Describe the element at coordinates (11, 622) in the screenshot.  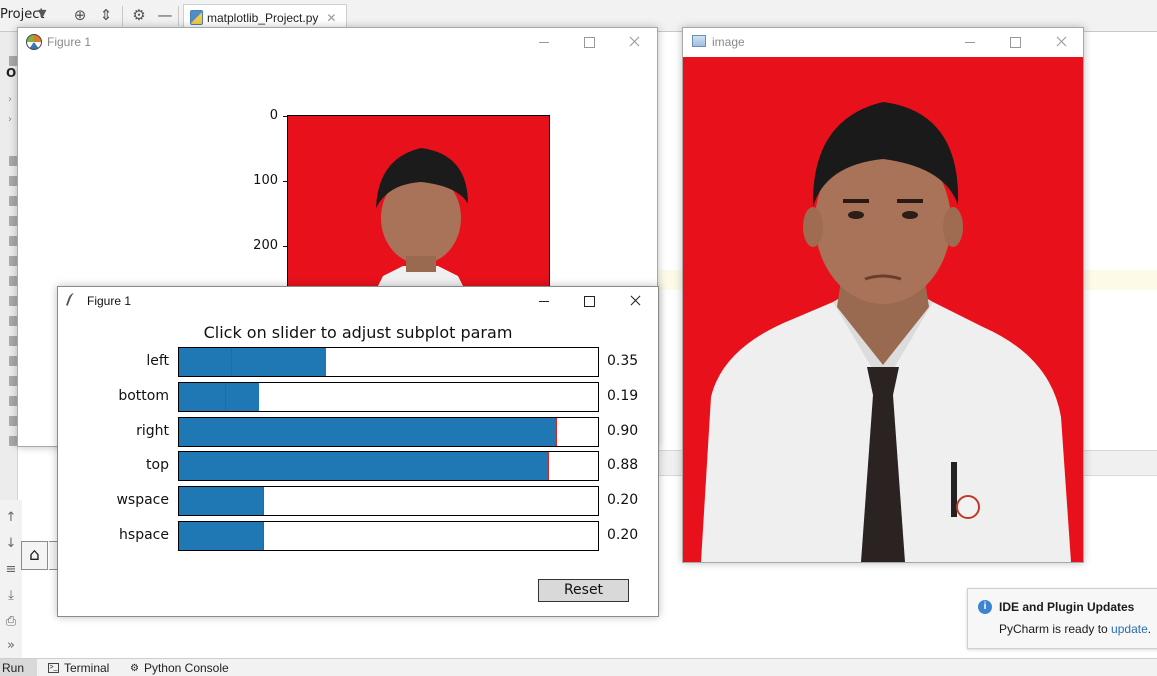
I see `print-icon: ⎙` at that location.